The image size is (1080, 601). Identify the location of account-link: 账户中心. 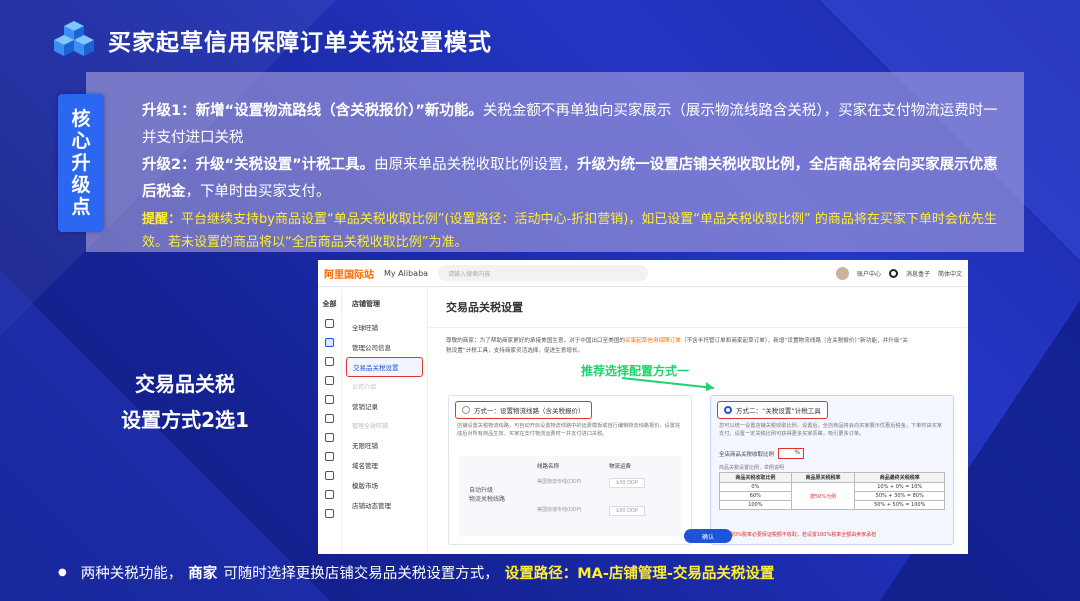
(869, 273).